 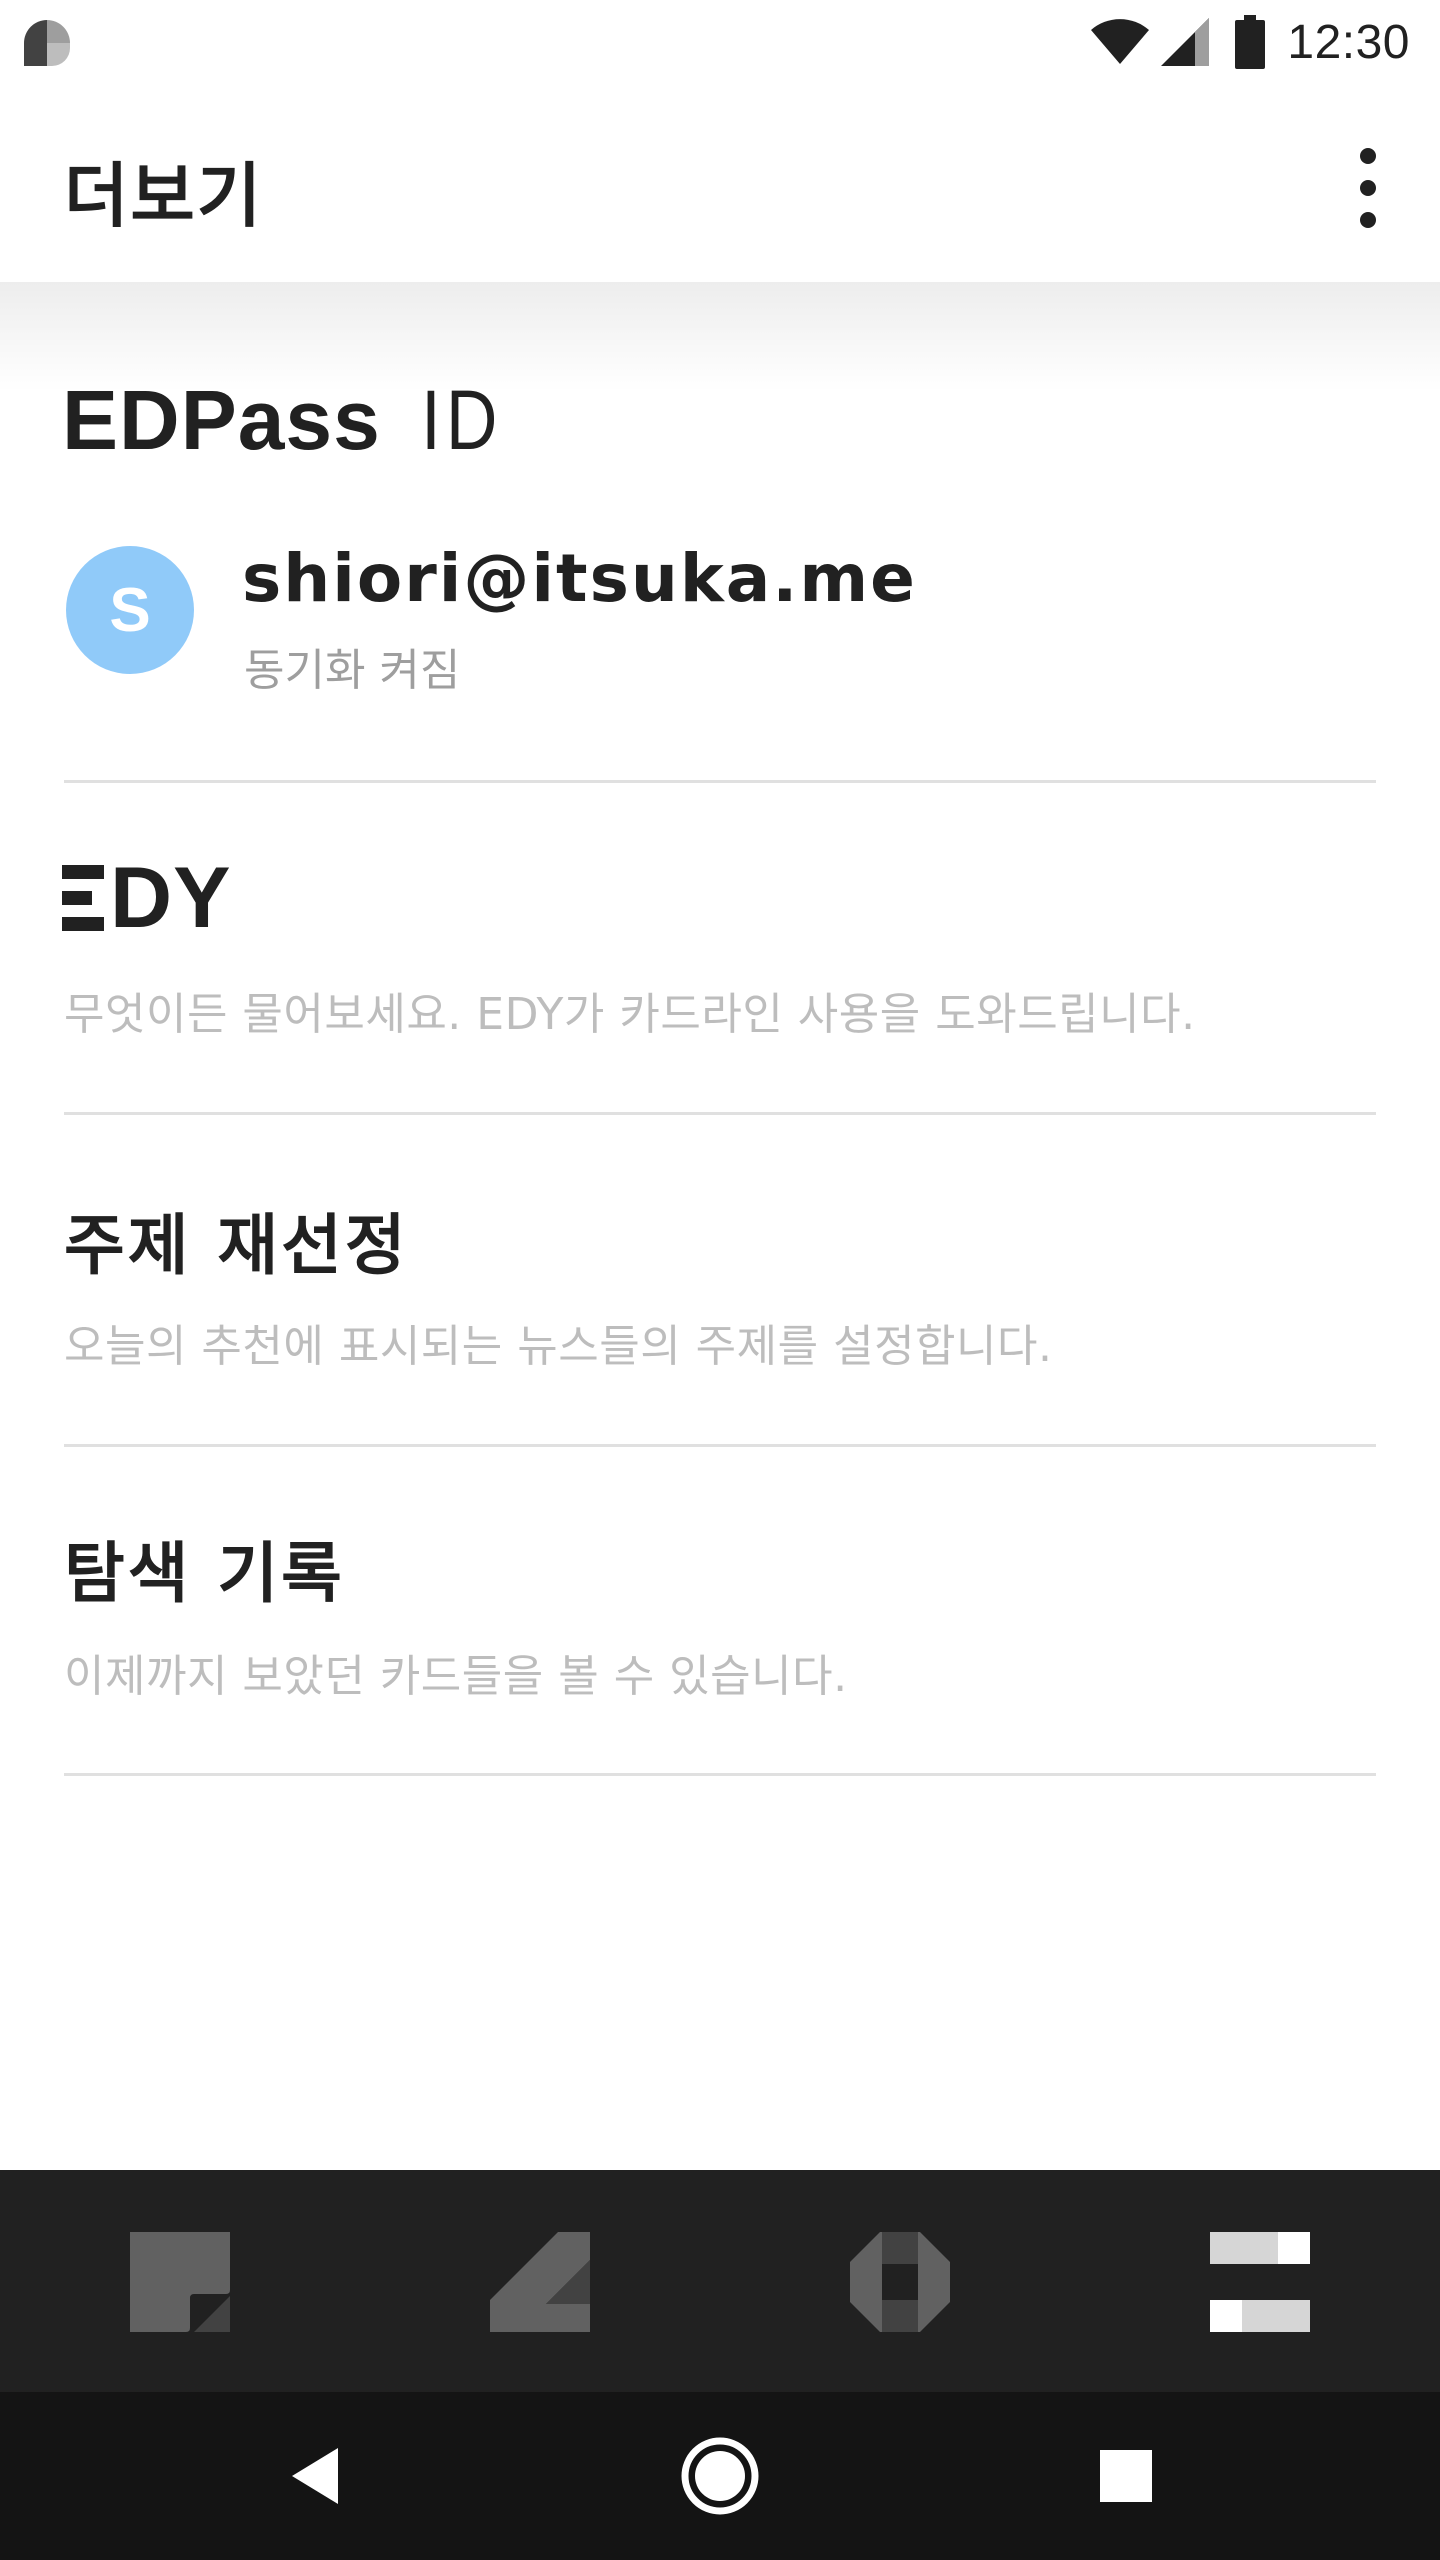 I want to click on status-time: 12:30, so click(x=1348, y=42).